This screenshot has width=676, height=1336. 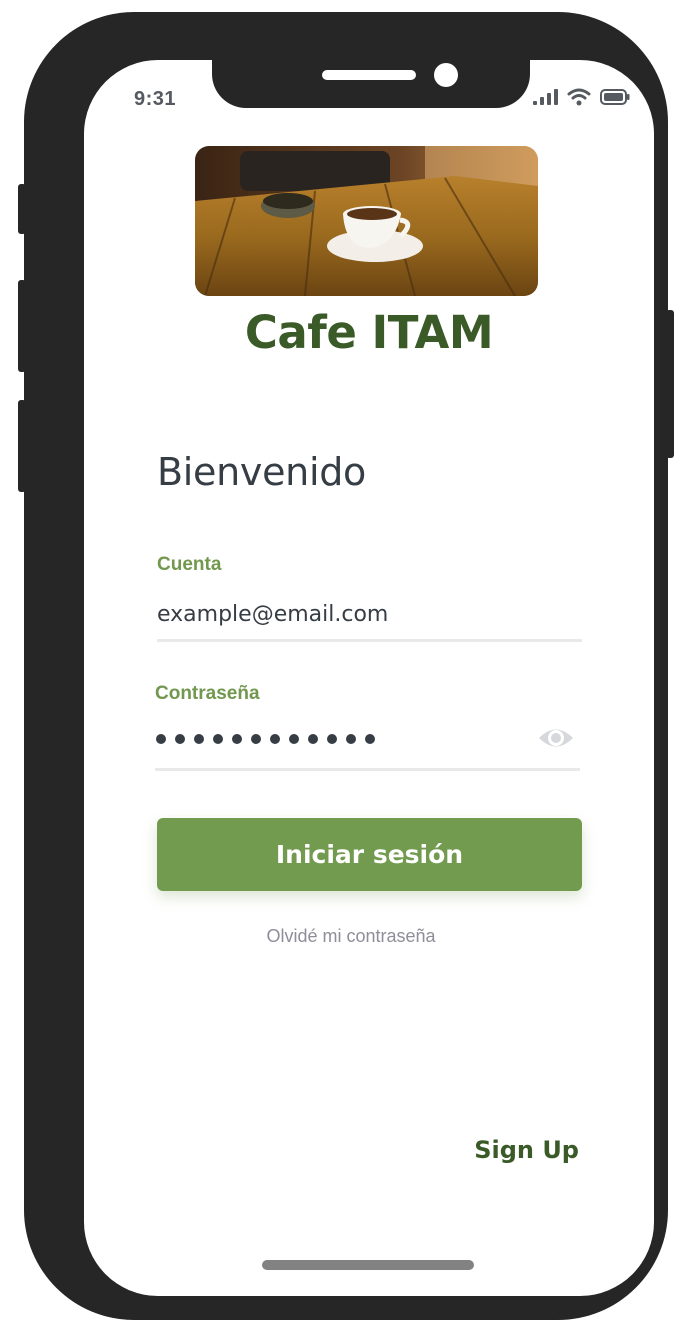 I want to click on front-camera, so click(x=446, y=75).